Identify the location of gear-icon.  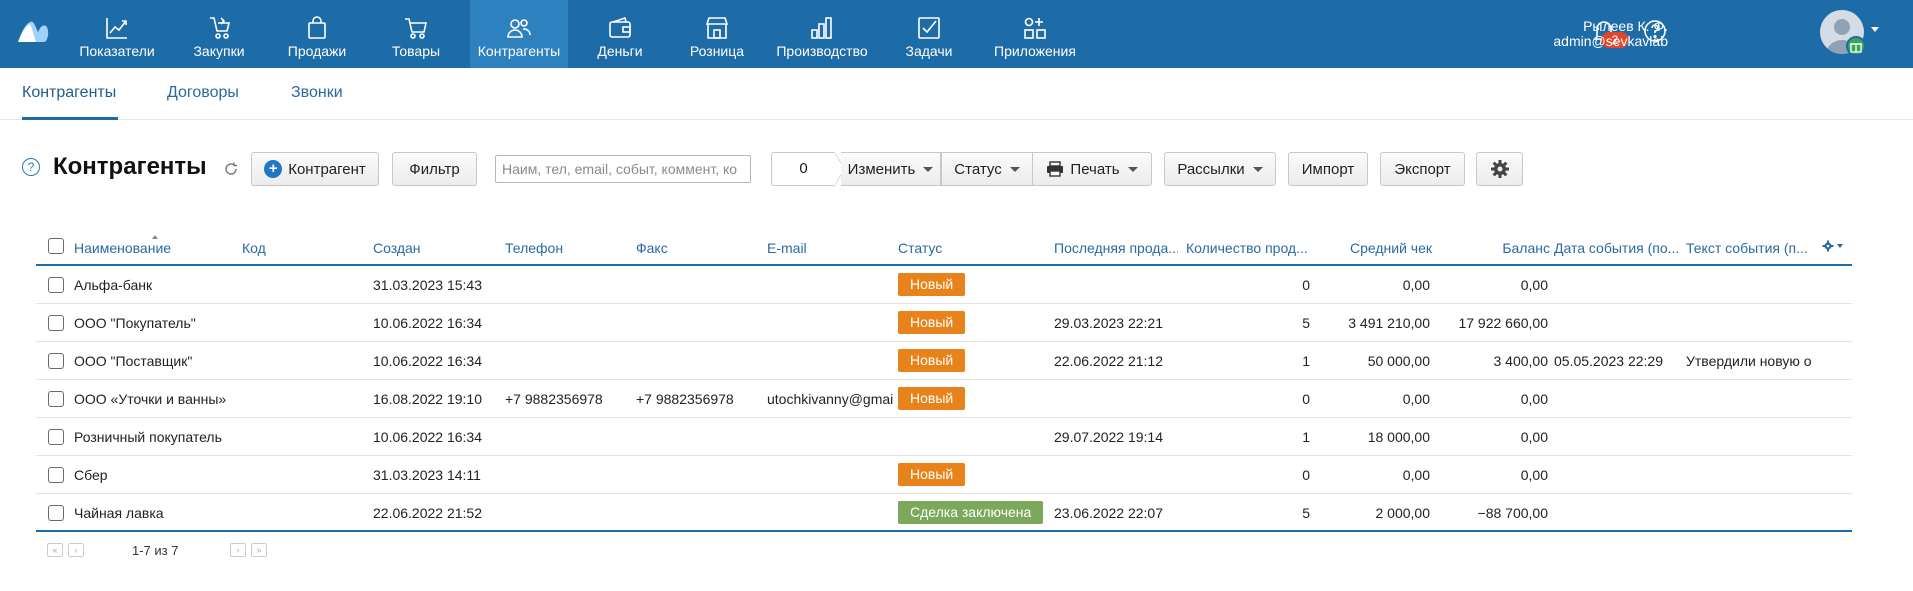
(1499, 169).